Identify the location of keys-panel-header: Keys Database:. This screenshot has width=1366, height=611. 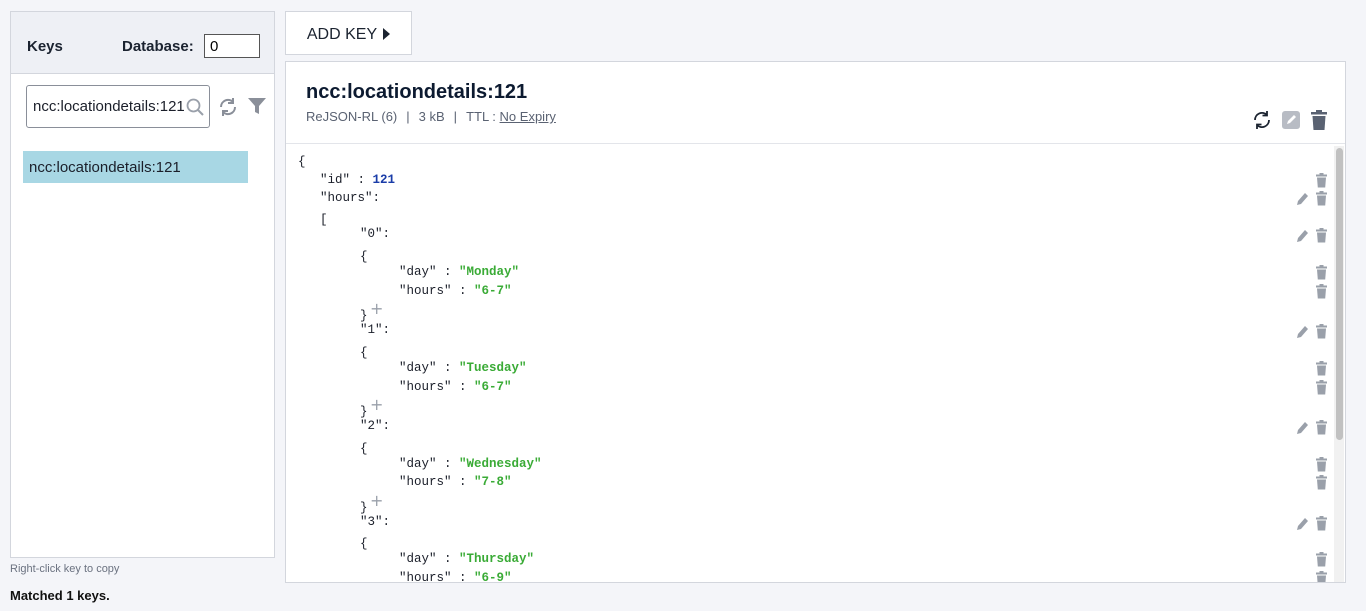
(142, 43).